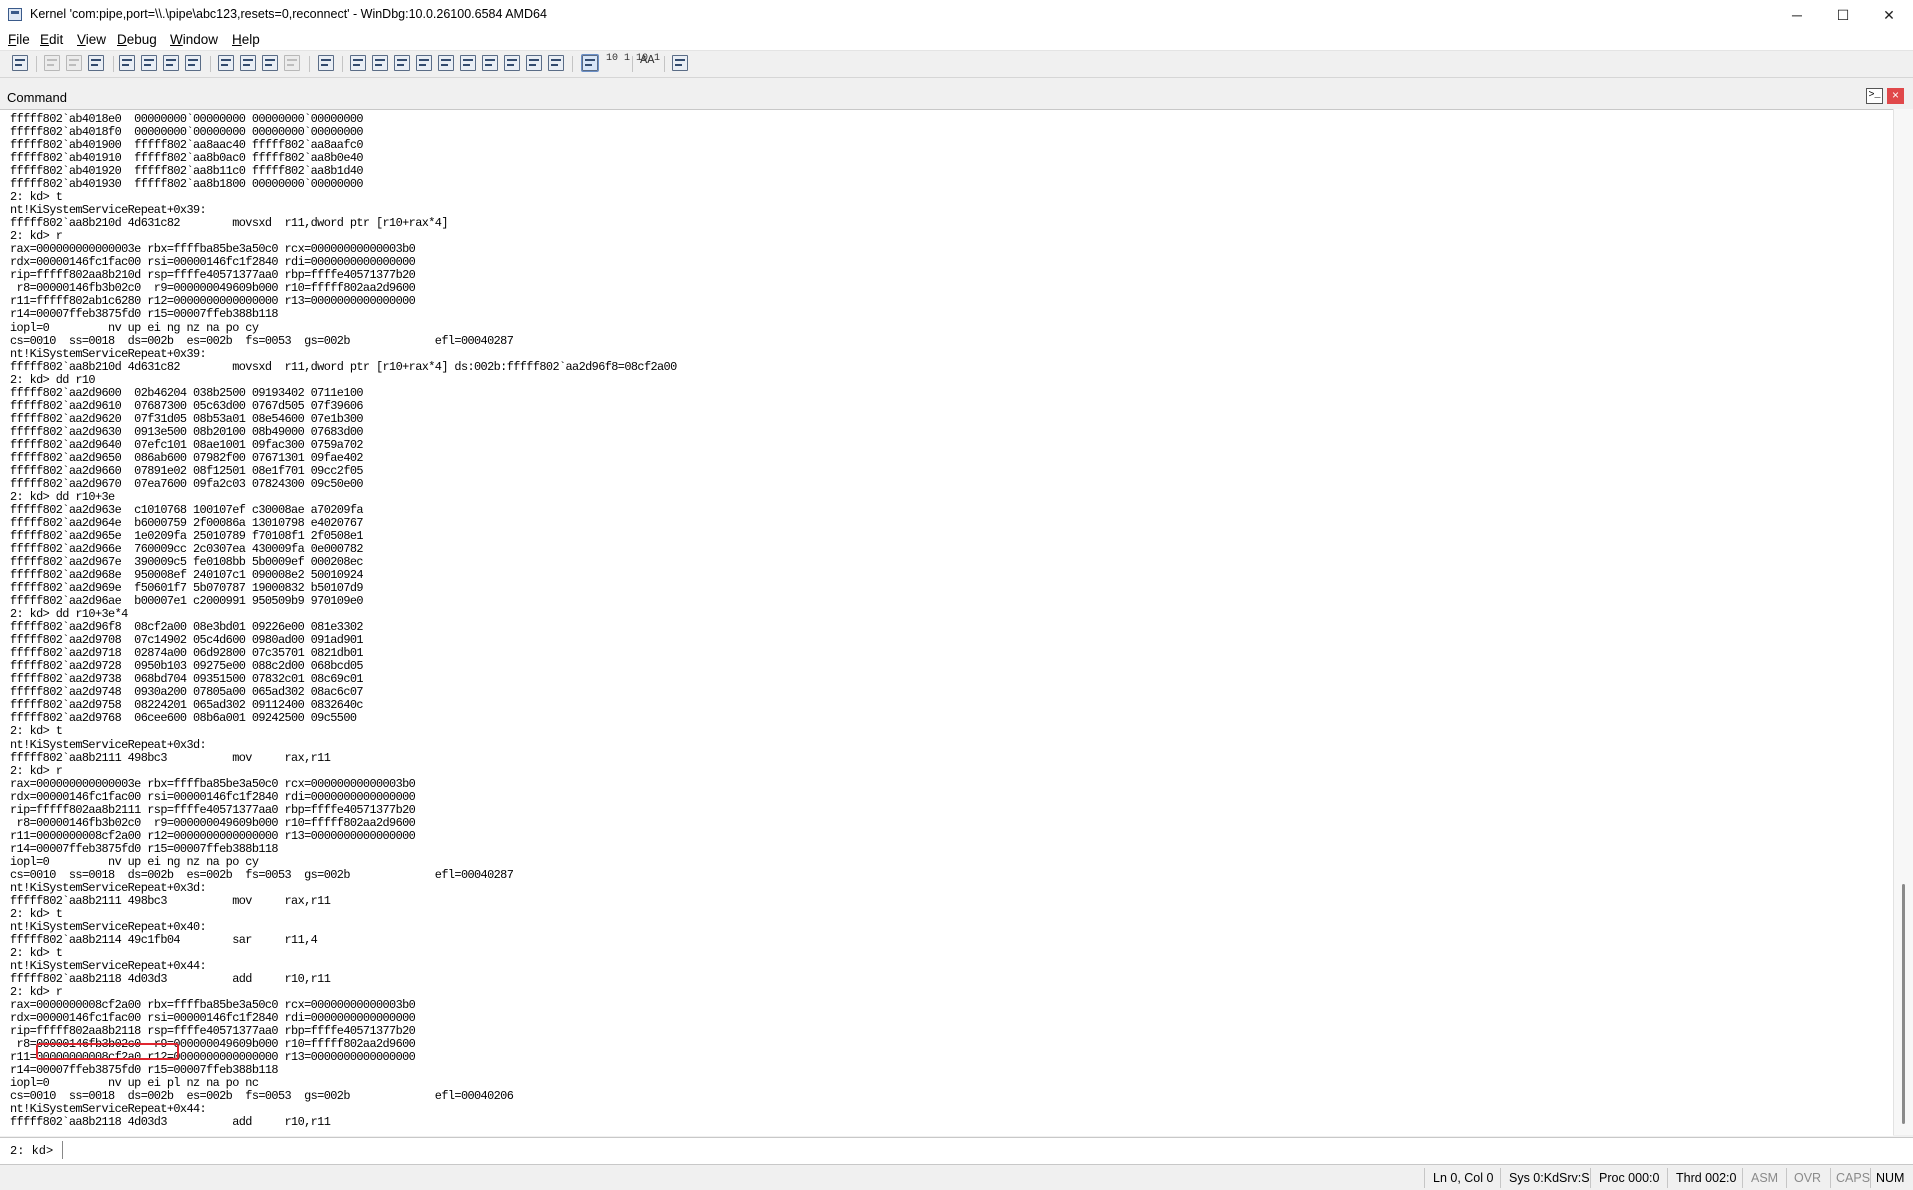 The image size is (1913, 1190). What do you see at coordinates (647, 60) in the screenshot?
I see `font-icon: AA` at bounding box center [647, 60].